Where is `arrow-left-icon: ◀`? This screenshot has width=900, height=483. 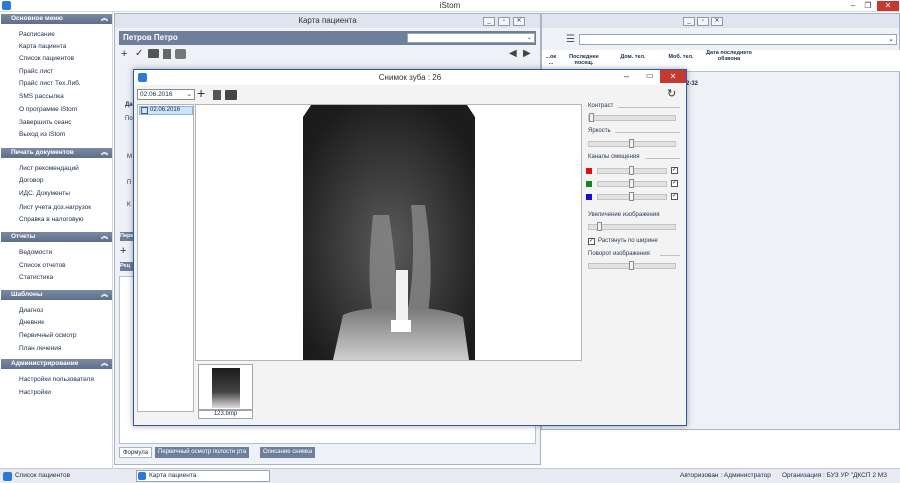
arrow-left-icon: ◀ is located at coordinates (513, 53).